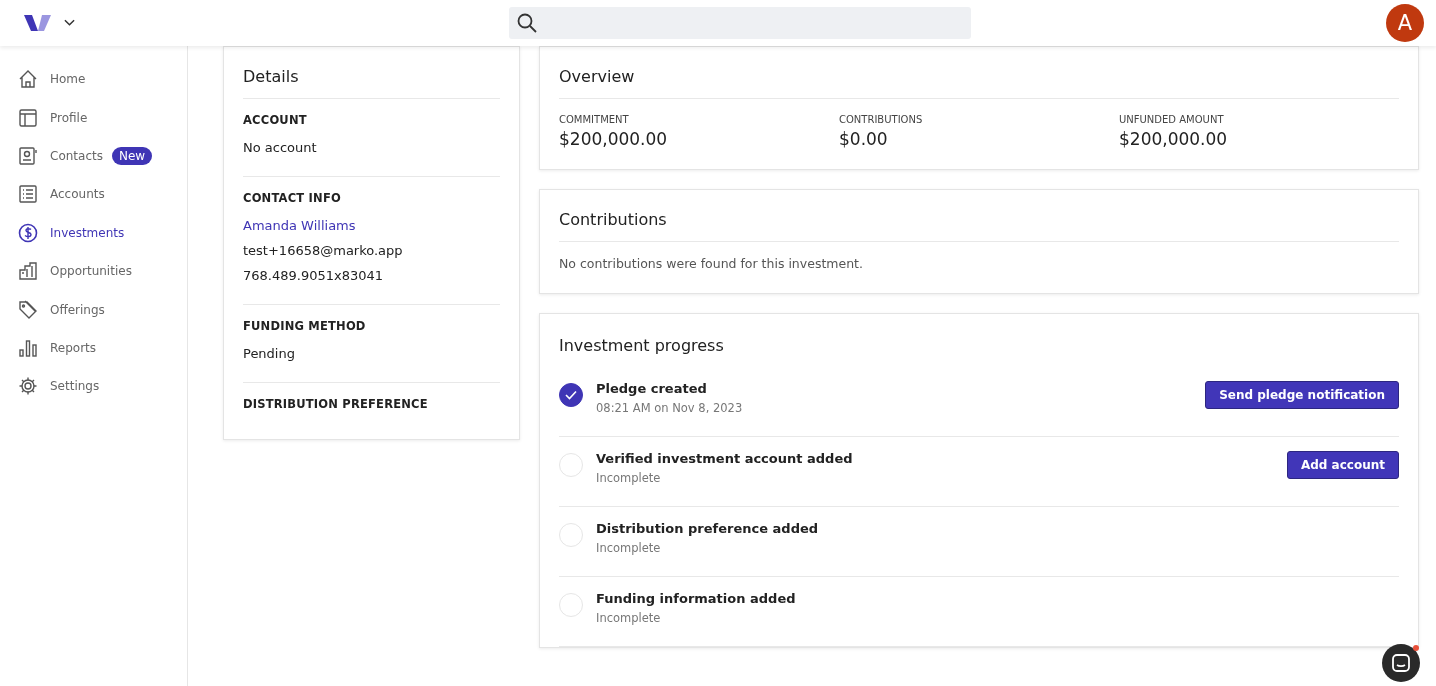 The height and width of the screenshot is (686, 1436). I want to click on card-title: Investment progress, so click(642, 346).